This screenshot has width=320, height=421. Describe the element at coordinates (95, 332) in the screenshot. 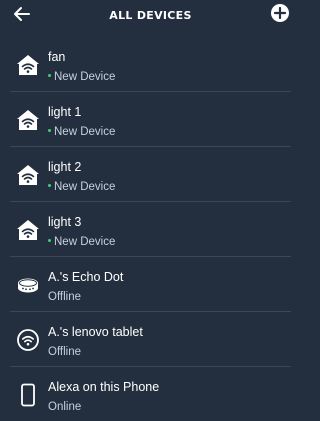

I see `device-name: A.'s lenovo tablet` at that location.